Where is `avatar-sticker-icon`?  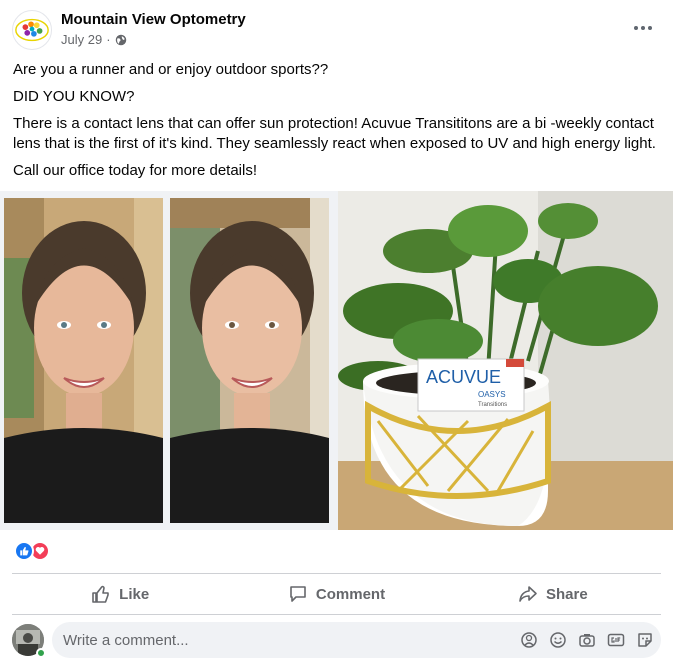 avatar-sticker-icon is located at coordinates (529, 640).